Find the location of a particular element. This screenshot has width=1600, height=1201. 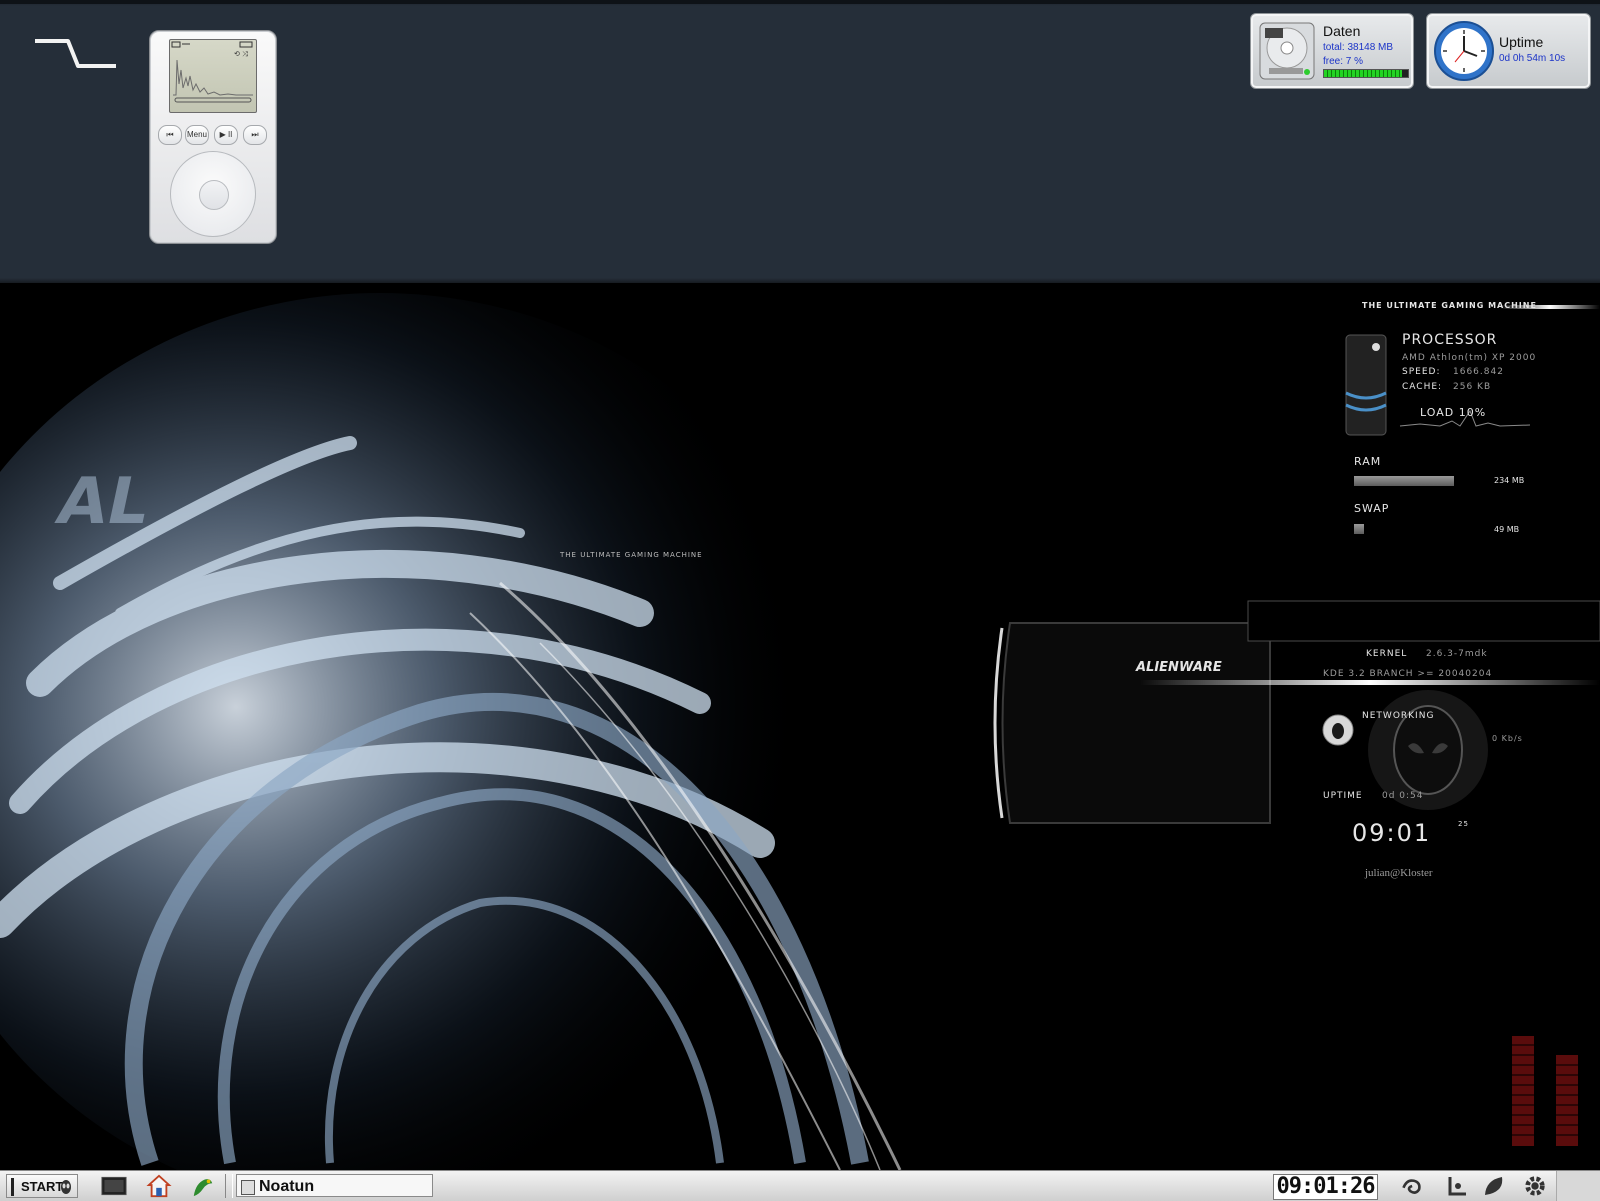

taskbar-clock: 09:01:26 is located at coordinates (1325, 1187).